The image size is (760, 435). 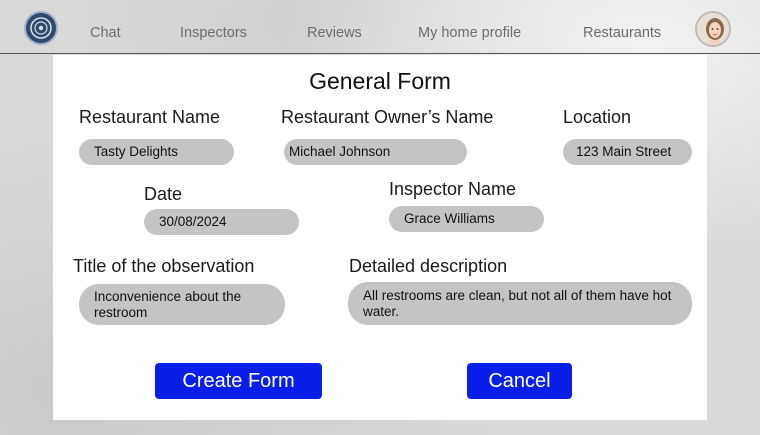 I want to click on description-label: Detailed description, so click(x=428, y=266).